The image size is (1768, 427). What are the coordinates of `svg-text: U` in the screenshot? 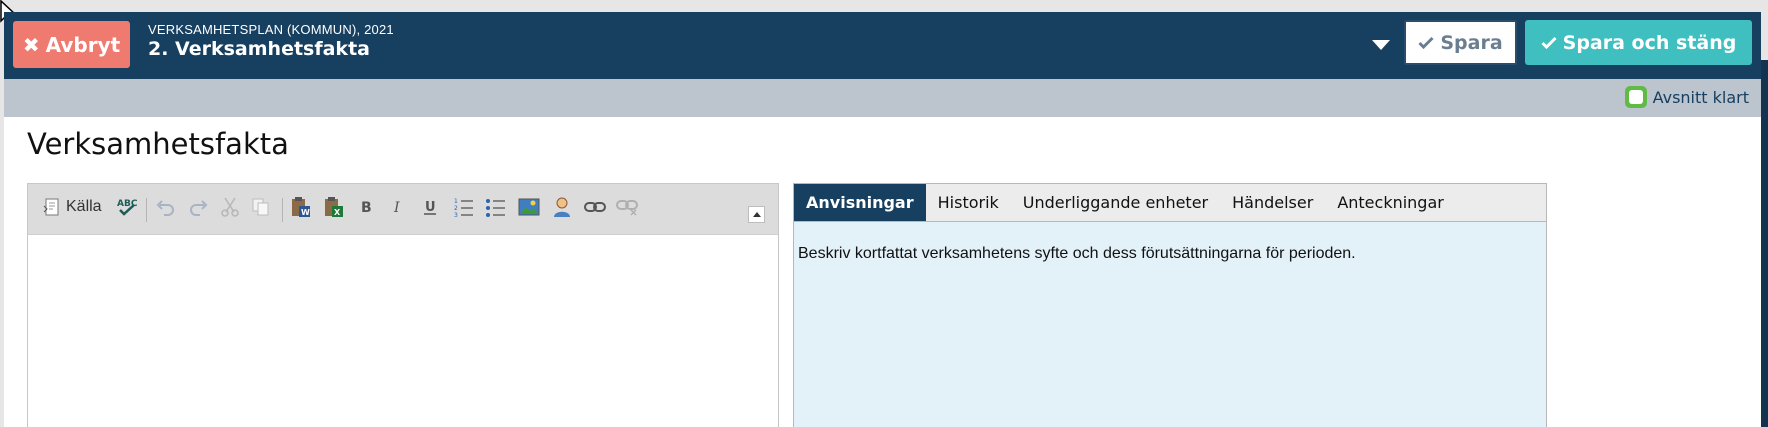 It's located at (430, 207).